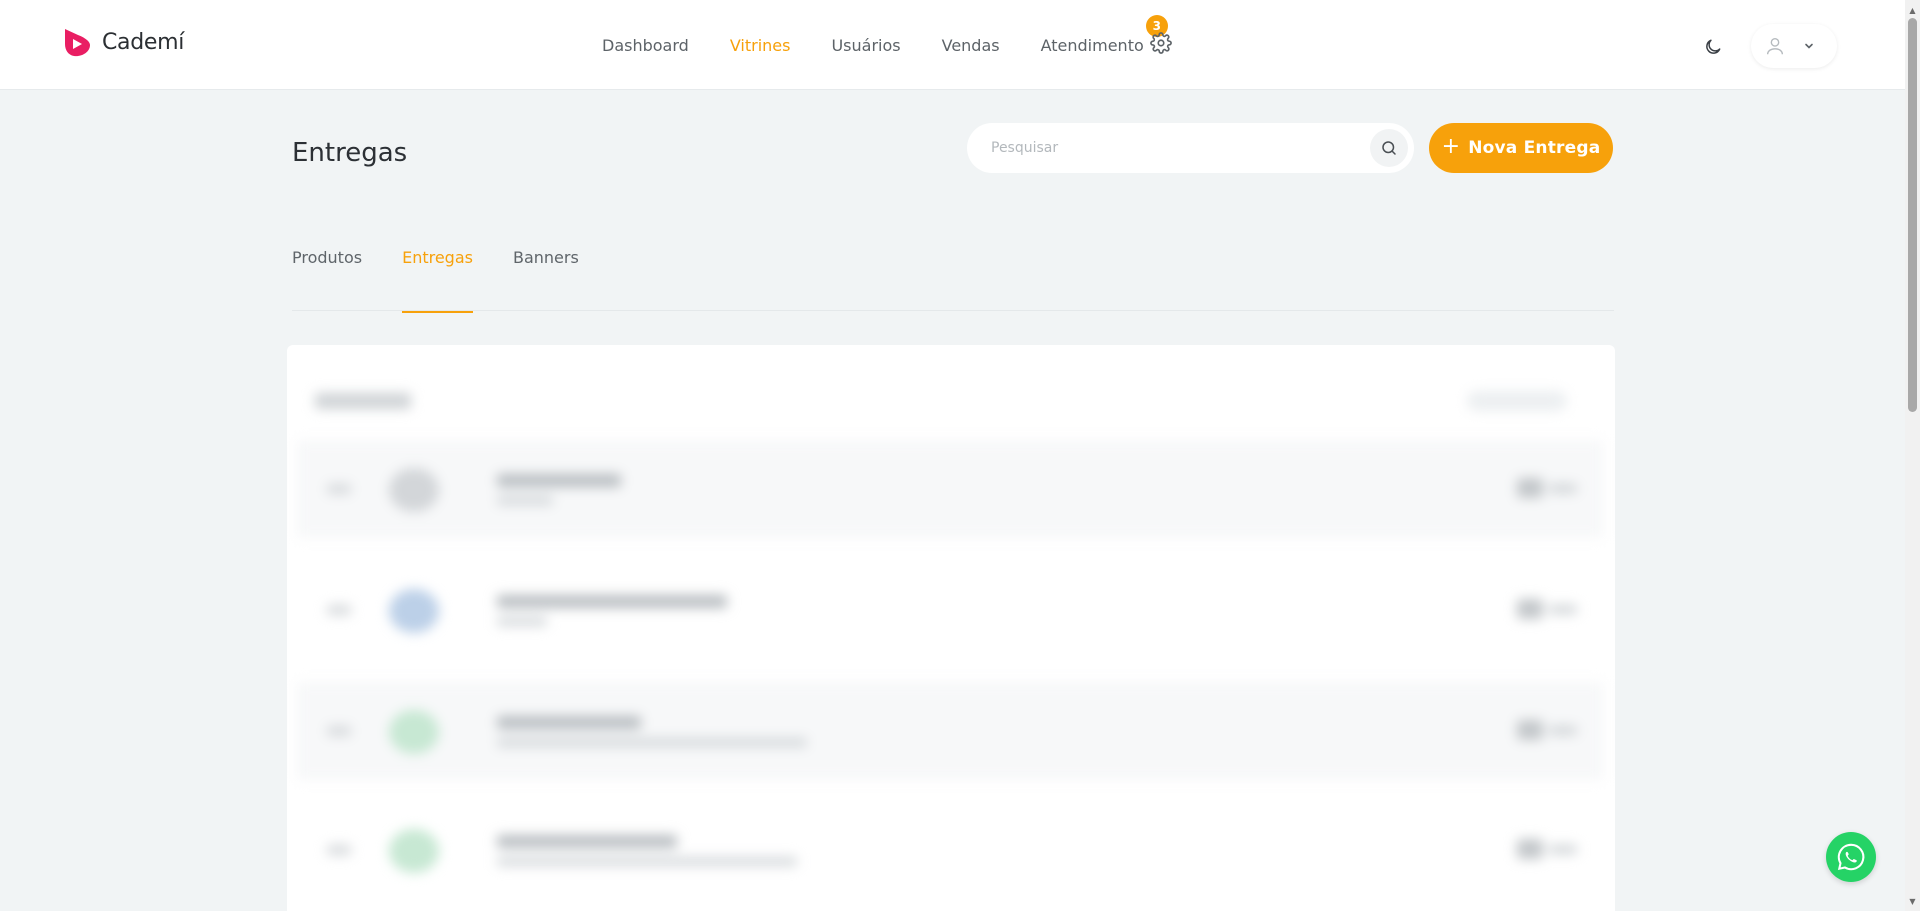 The width and height of the screenshot is (1920, 911). What do you see at coordinates (1451, 146) in the screenshot?
I see `plus-icon: +` at bounding box center [1451, 146].